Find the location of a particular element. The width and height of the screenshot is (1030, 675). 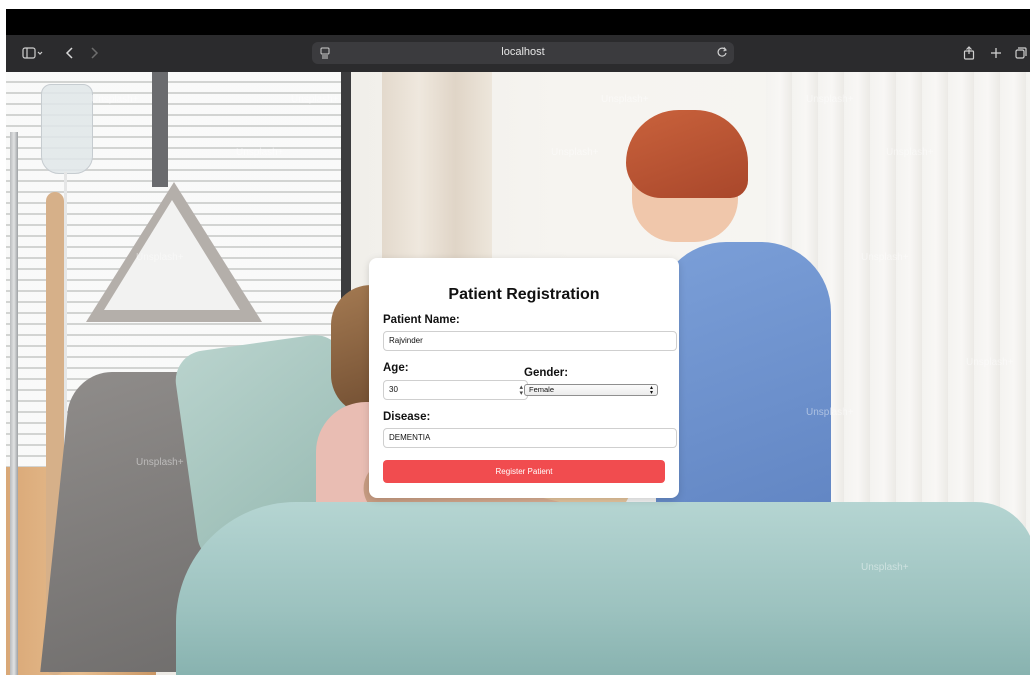

nurse-hair is located at coordinates (687, 154).